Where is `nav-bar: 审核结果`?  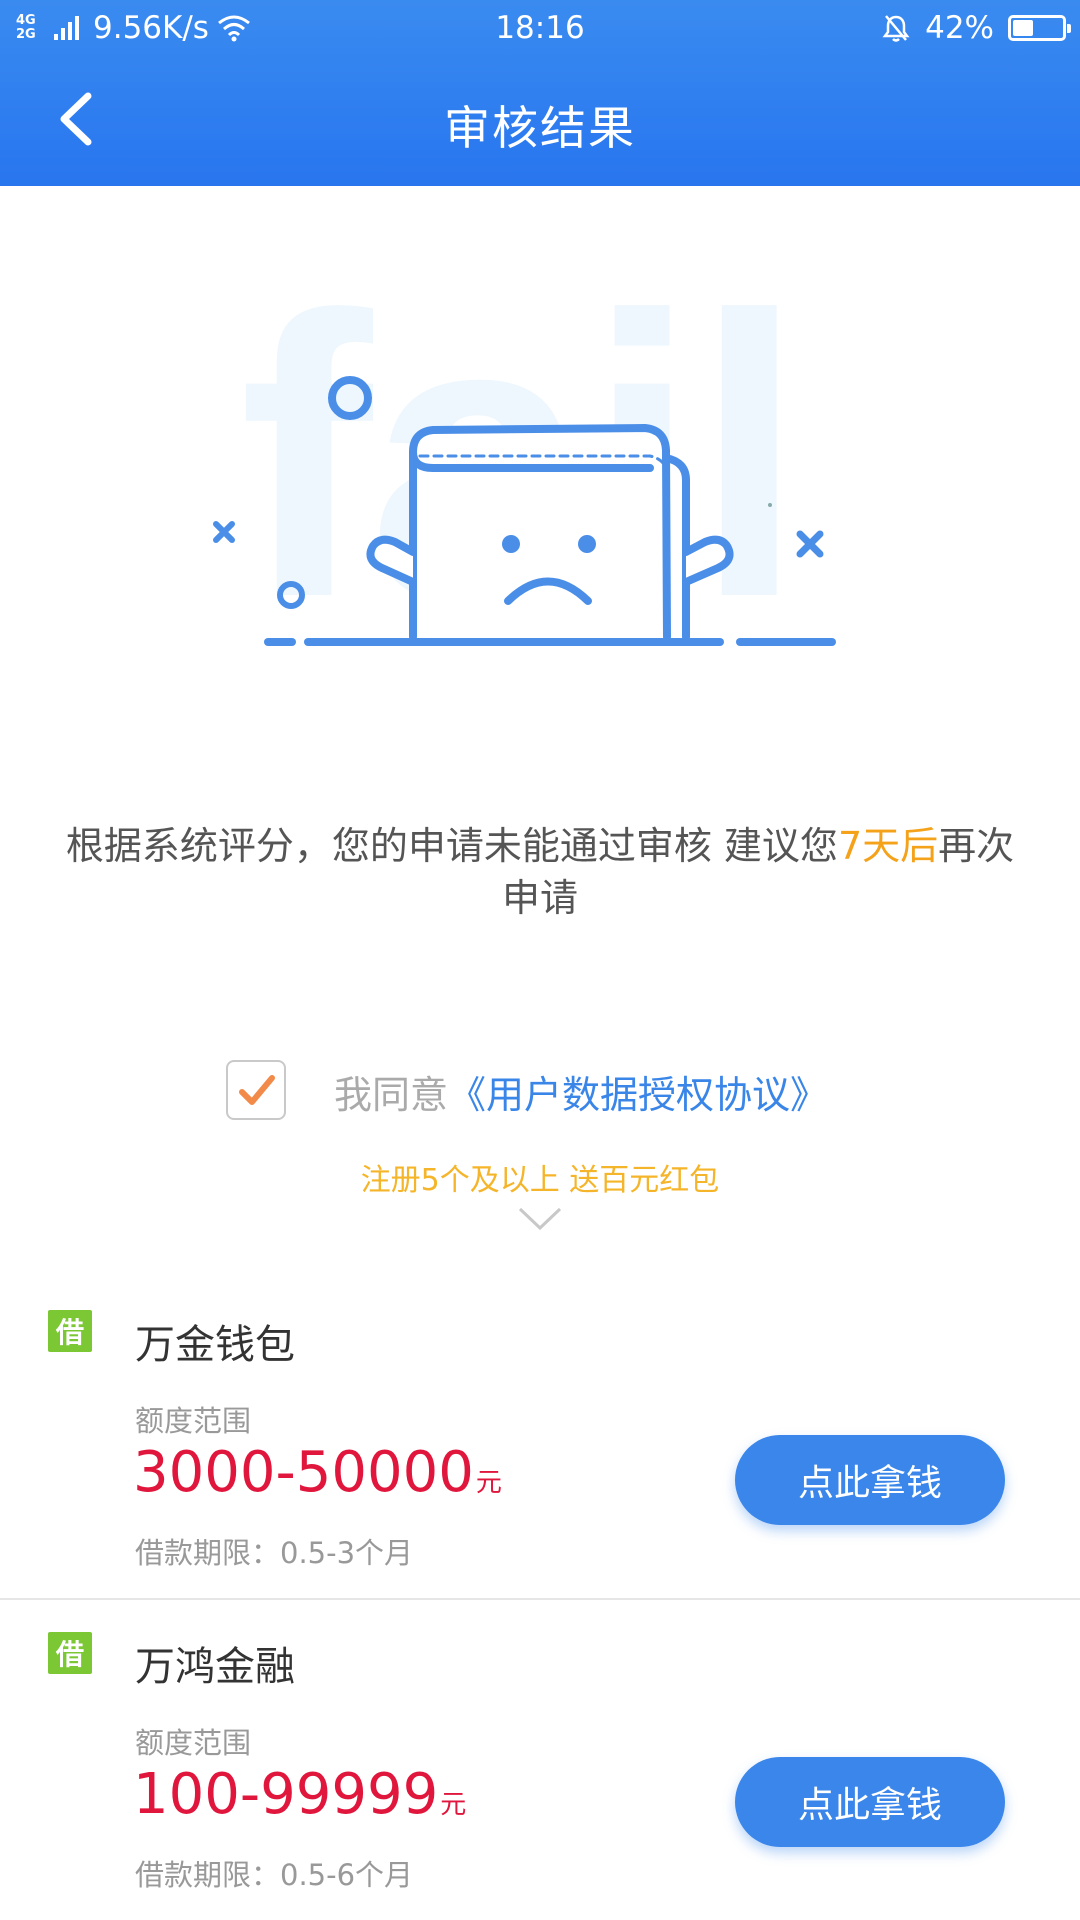
nav-bar: 审核结果 is located at coordinates (540, 121).